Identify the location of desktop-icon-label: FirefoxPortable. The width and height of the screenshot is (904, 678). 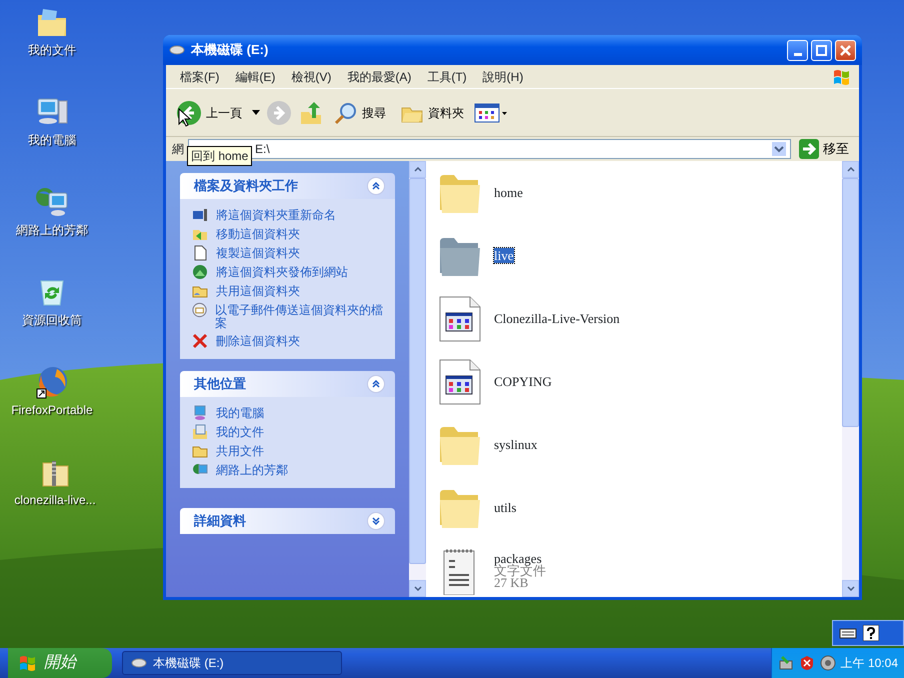
(52, 410).